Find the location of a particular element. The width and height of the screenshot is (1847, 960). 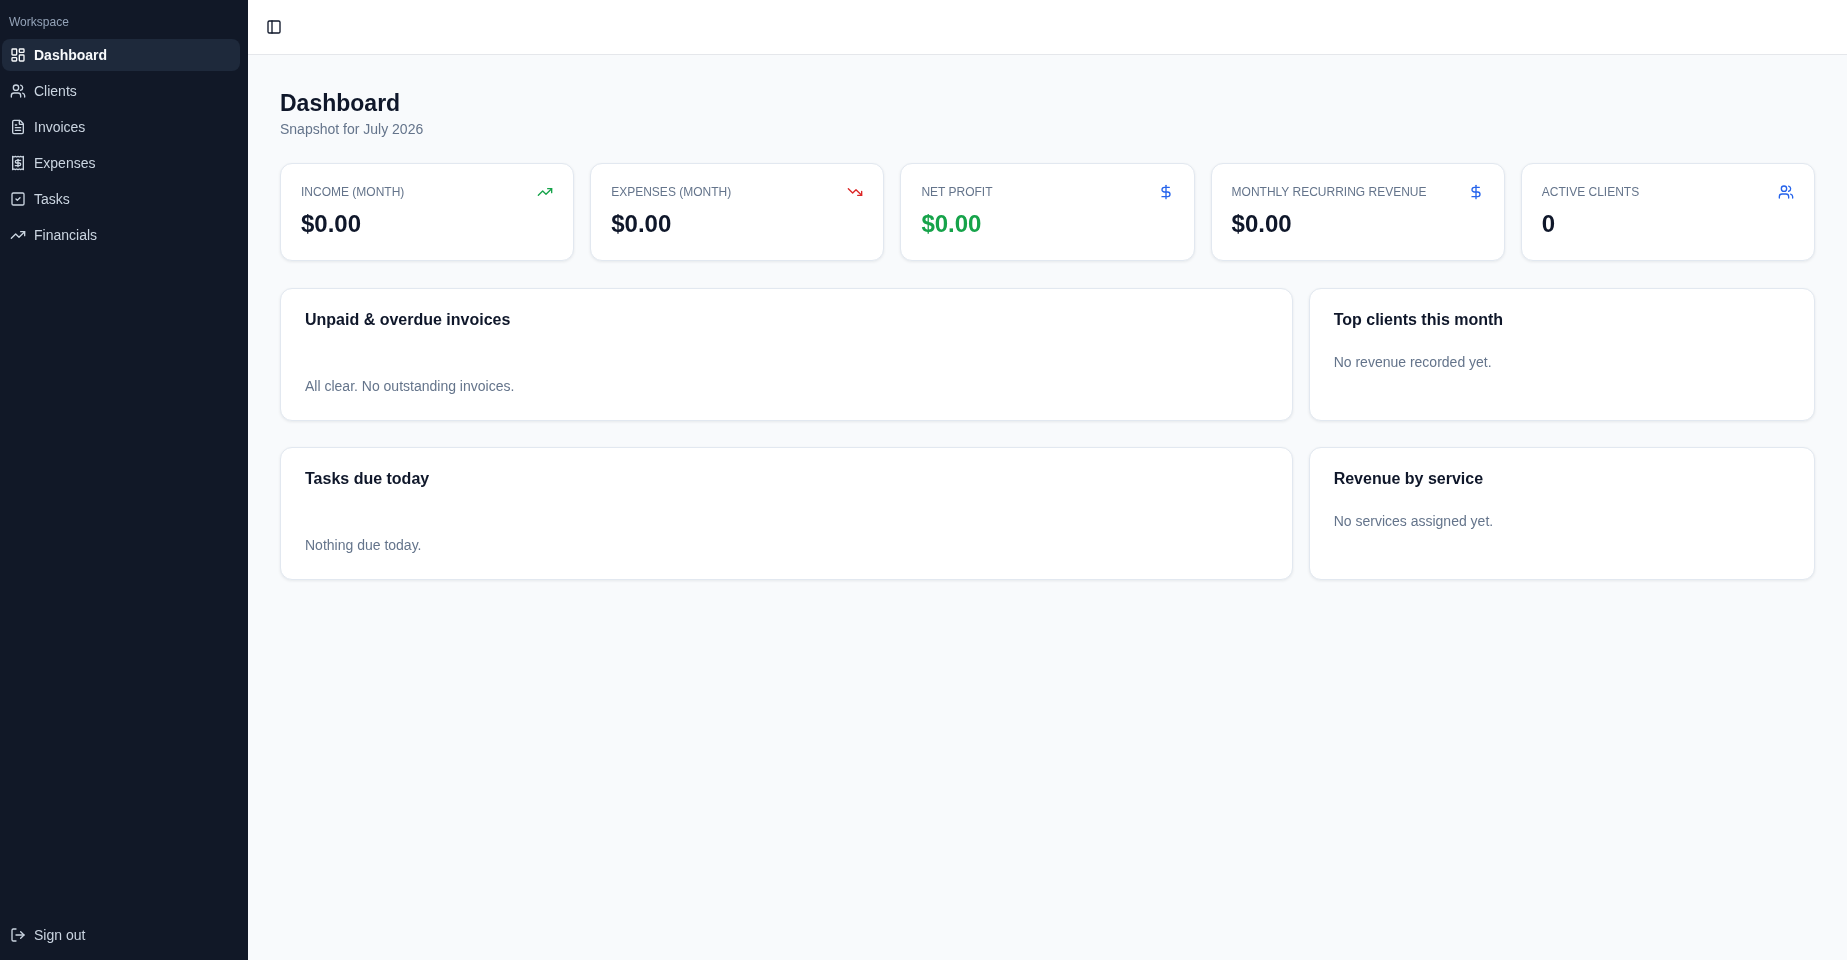

section-label: Workspace is located at coordinates (39, 22).